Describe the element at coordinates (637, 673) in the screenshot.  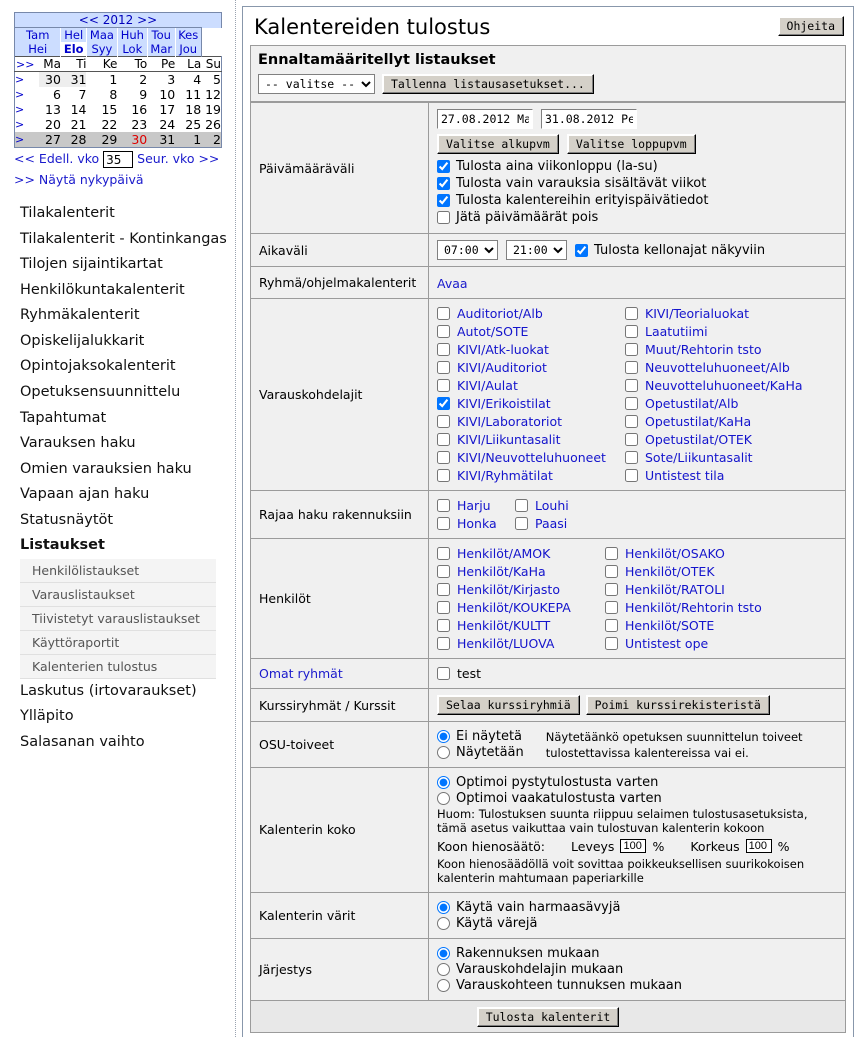
I see `owngroup-item: test` at that location.